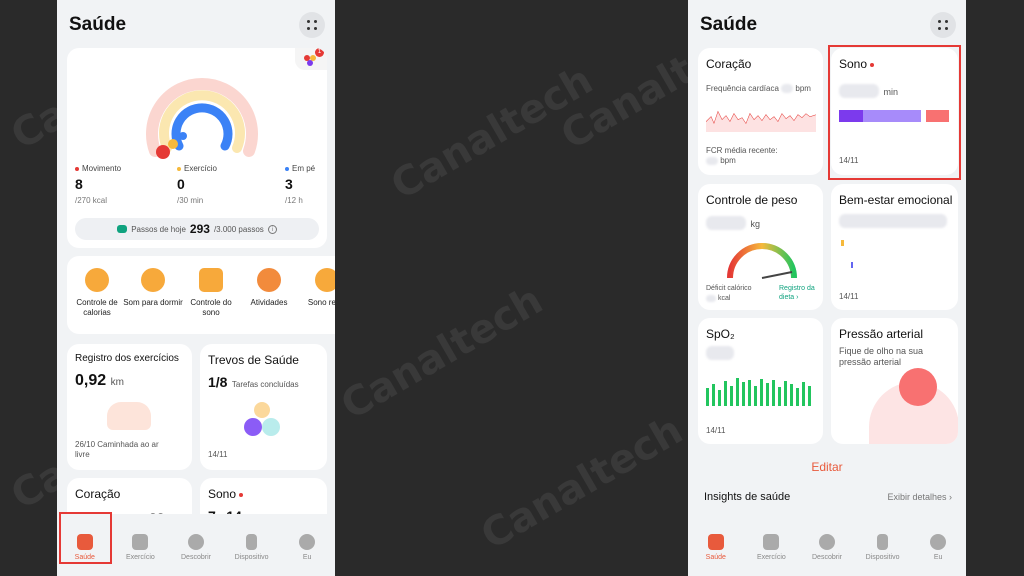 Image resolution: width=1024 pixels, height=576 pixels. Describe the element at coordinates (319, 52) in the screenshot. I see `badge-count: 1` at that location.